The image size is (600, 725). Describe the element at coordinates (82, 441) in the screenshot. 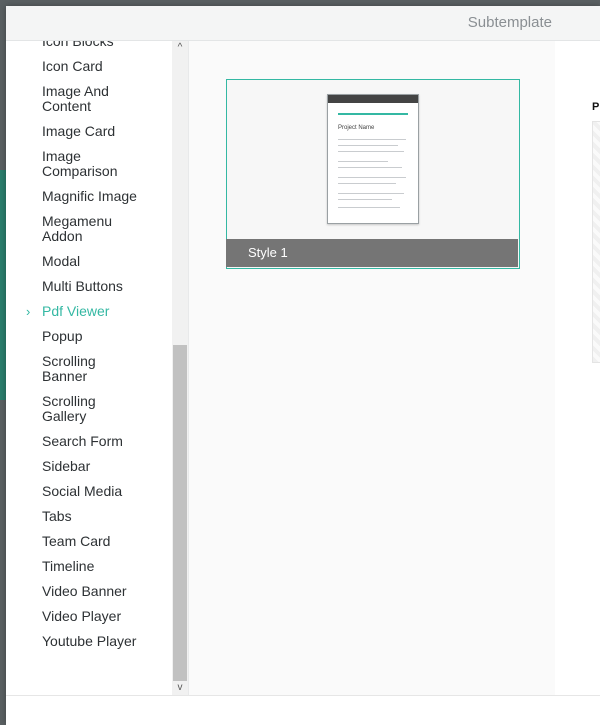

I see `sidebar-item-label: Search Form` at that location.